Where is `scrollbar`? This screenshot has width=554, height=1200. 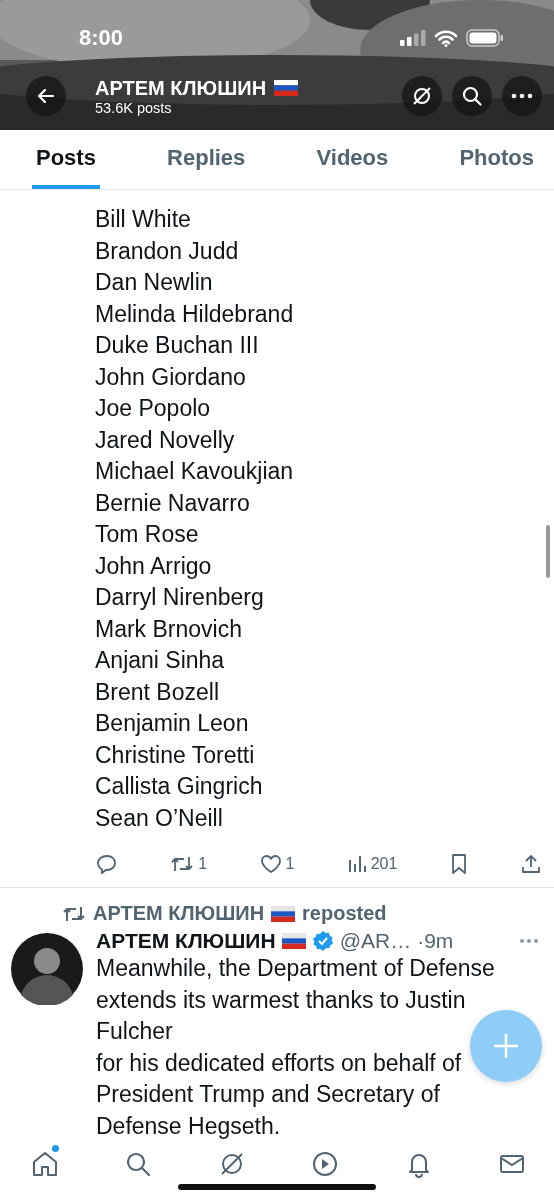
scrollbar is located at coordinates (548, 551).